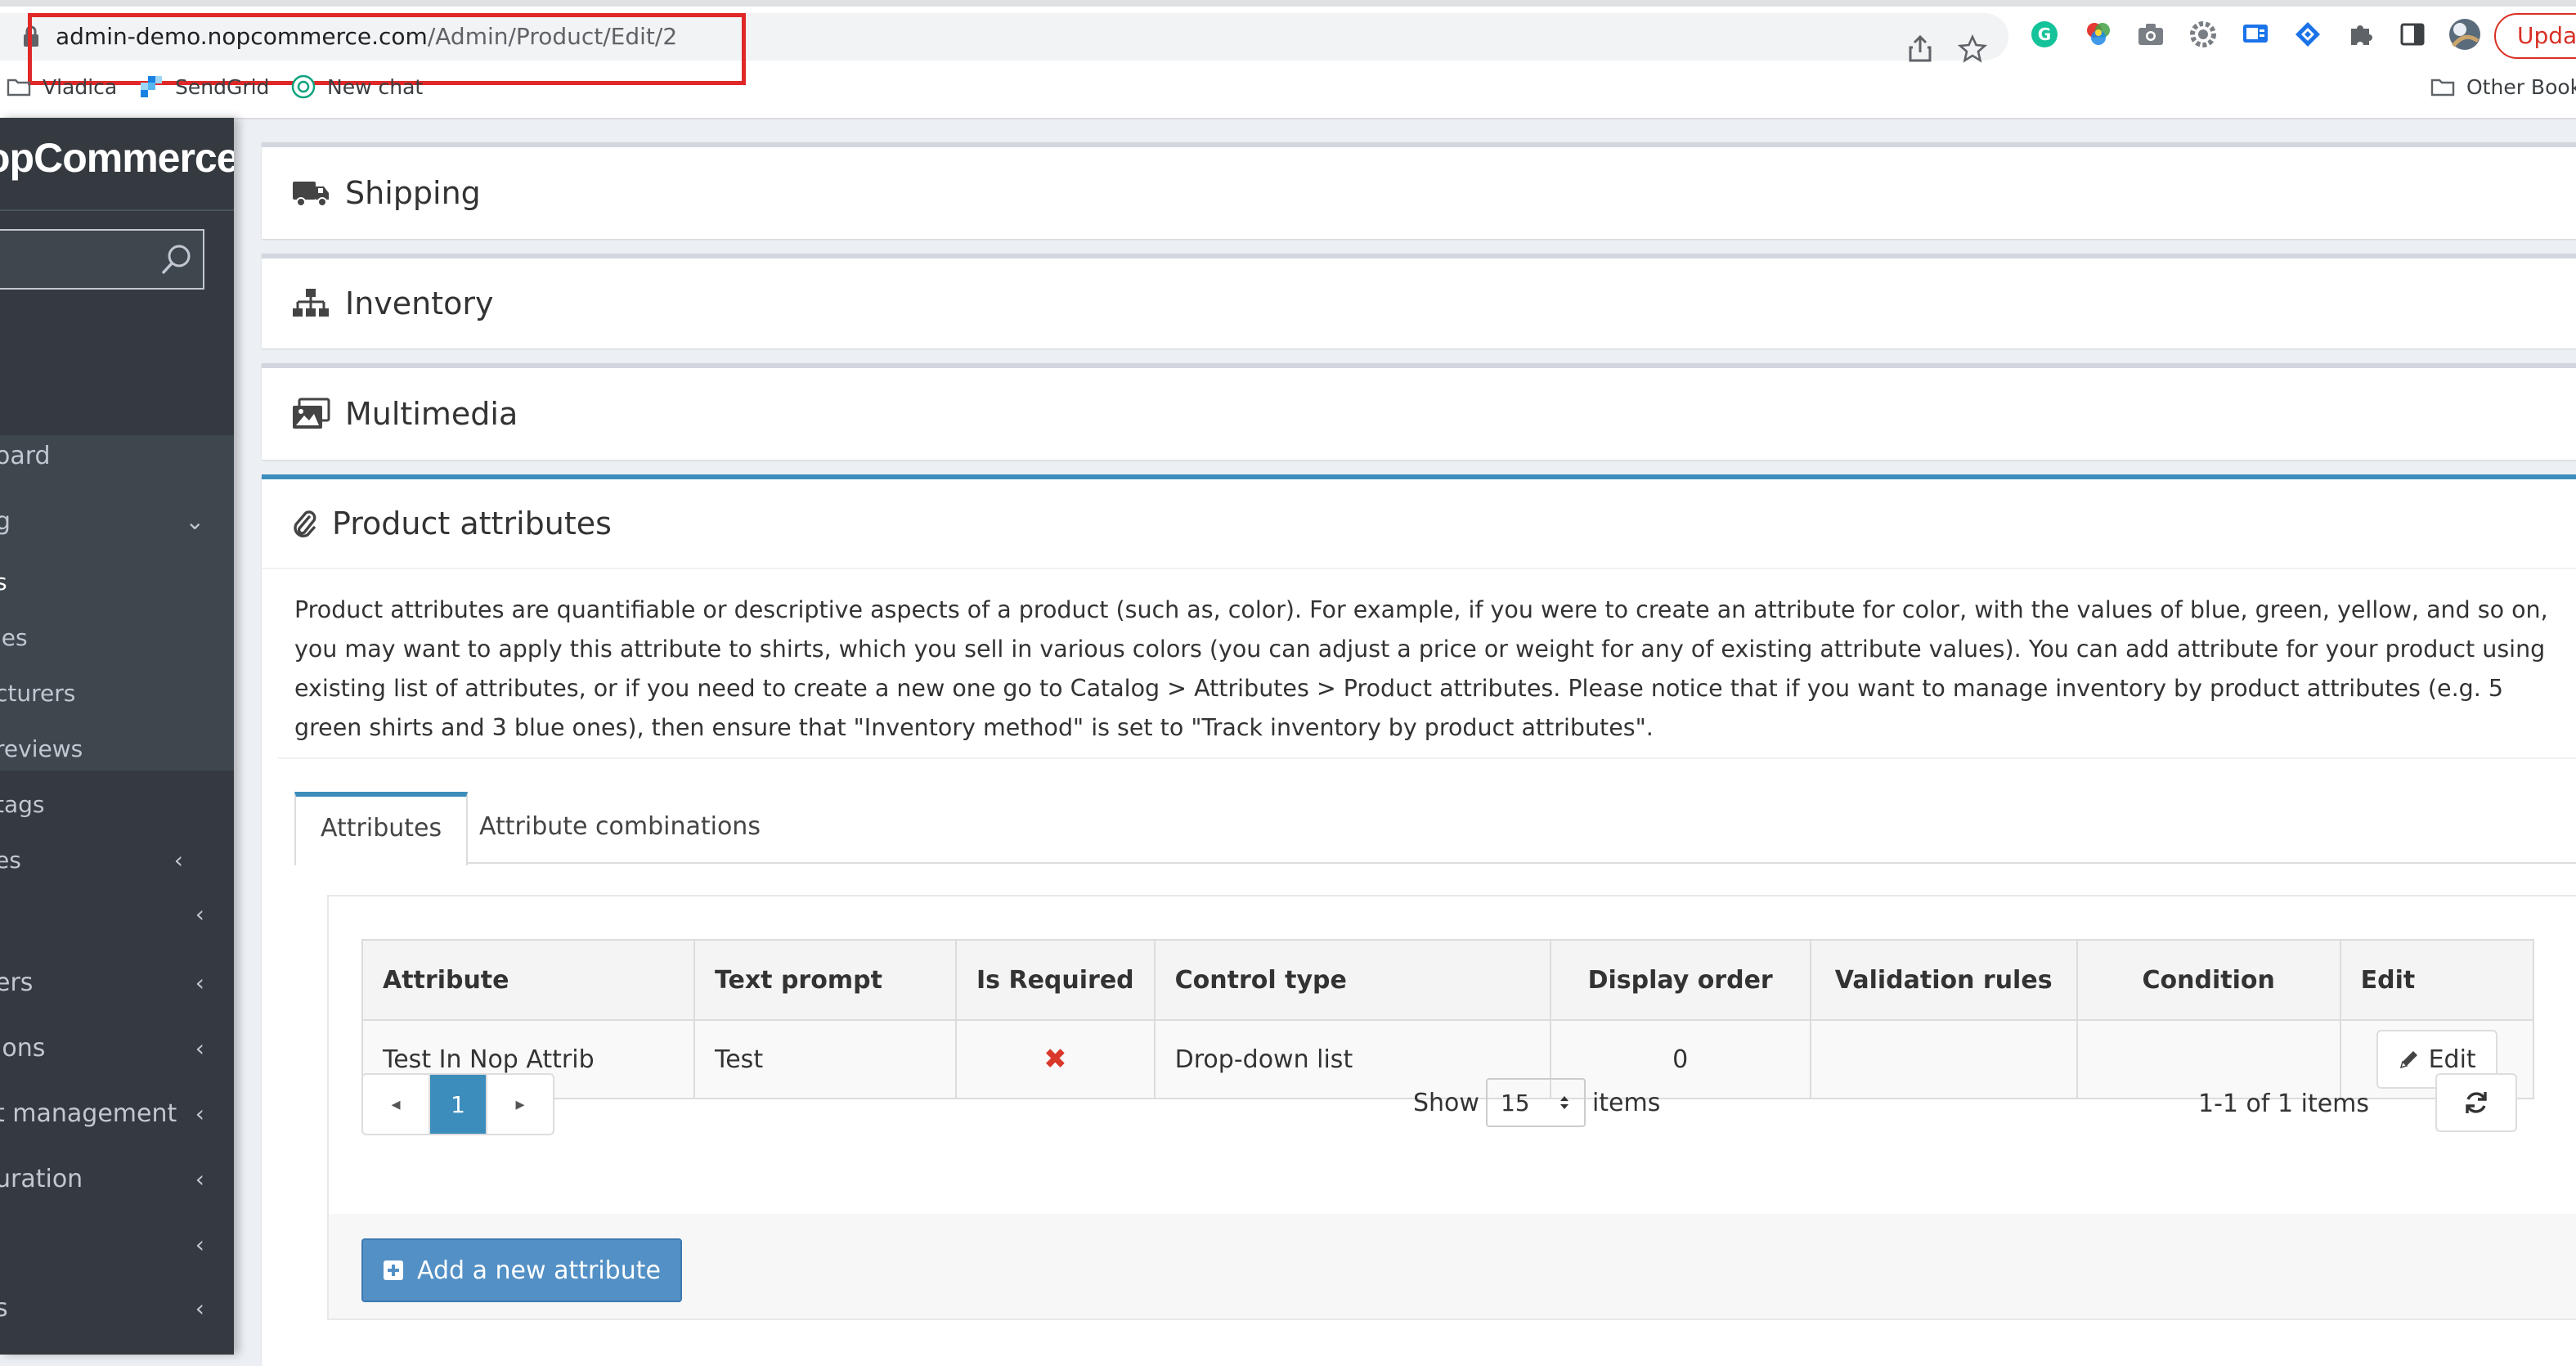  I want to click on share-icon, so click(1920, 49).